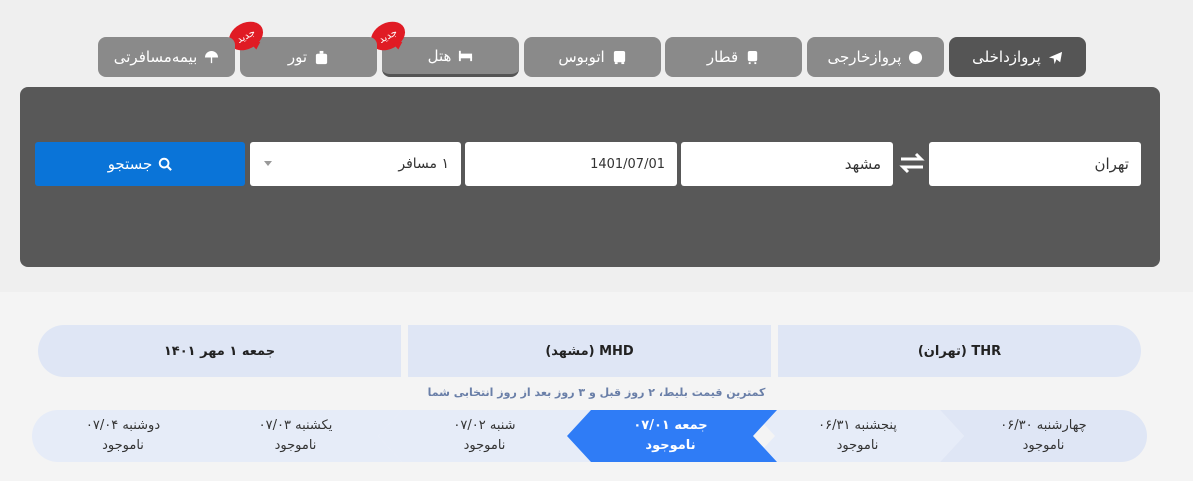  Describe the element at coordinates (423, 164) in the screenshot. I see `passengers-value: ۱ مسافر` at that location.